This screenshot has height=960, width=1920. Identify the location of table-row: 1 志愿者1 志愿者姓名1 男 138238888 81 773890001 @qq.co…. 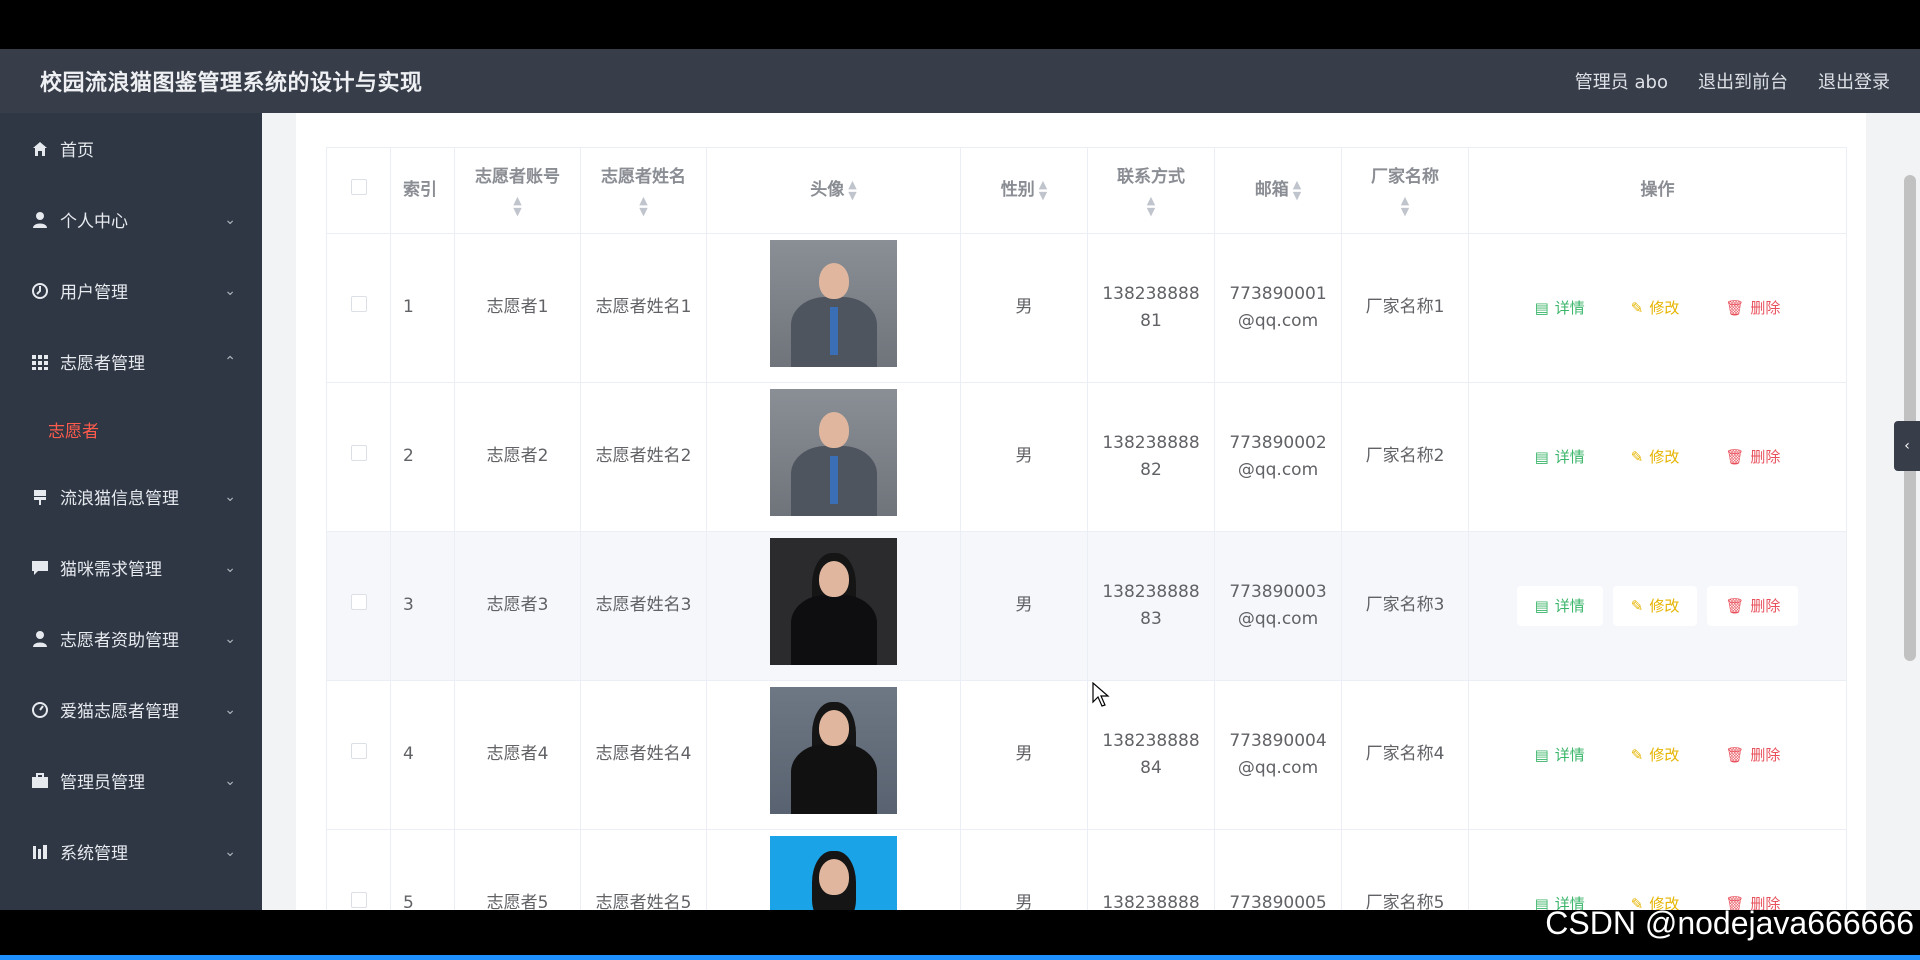
(1086, 308).